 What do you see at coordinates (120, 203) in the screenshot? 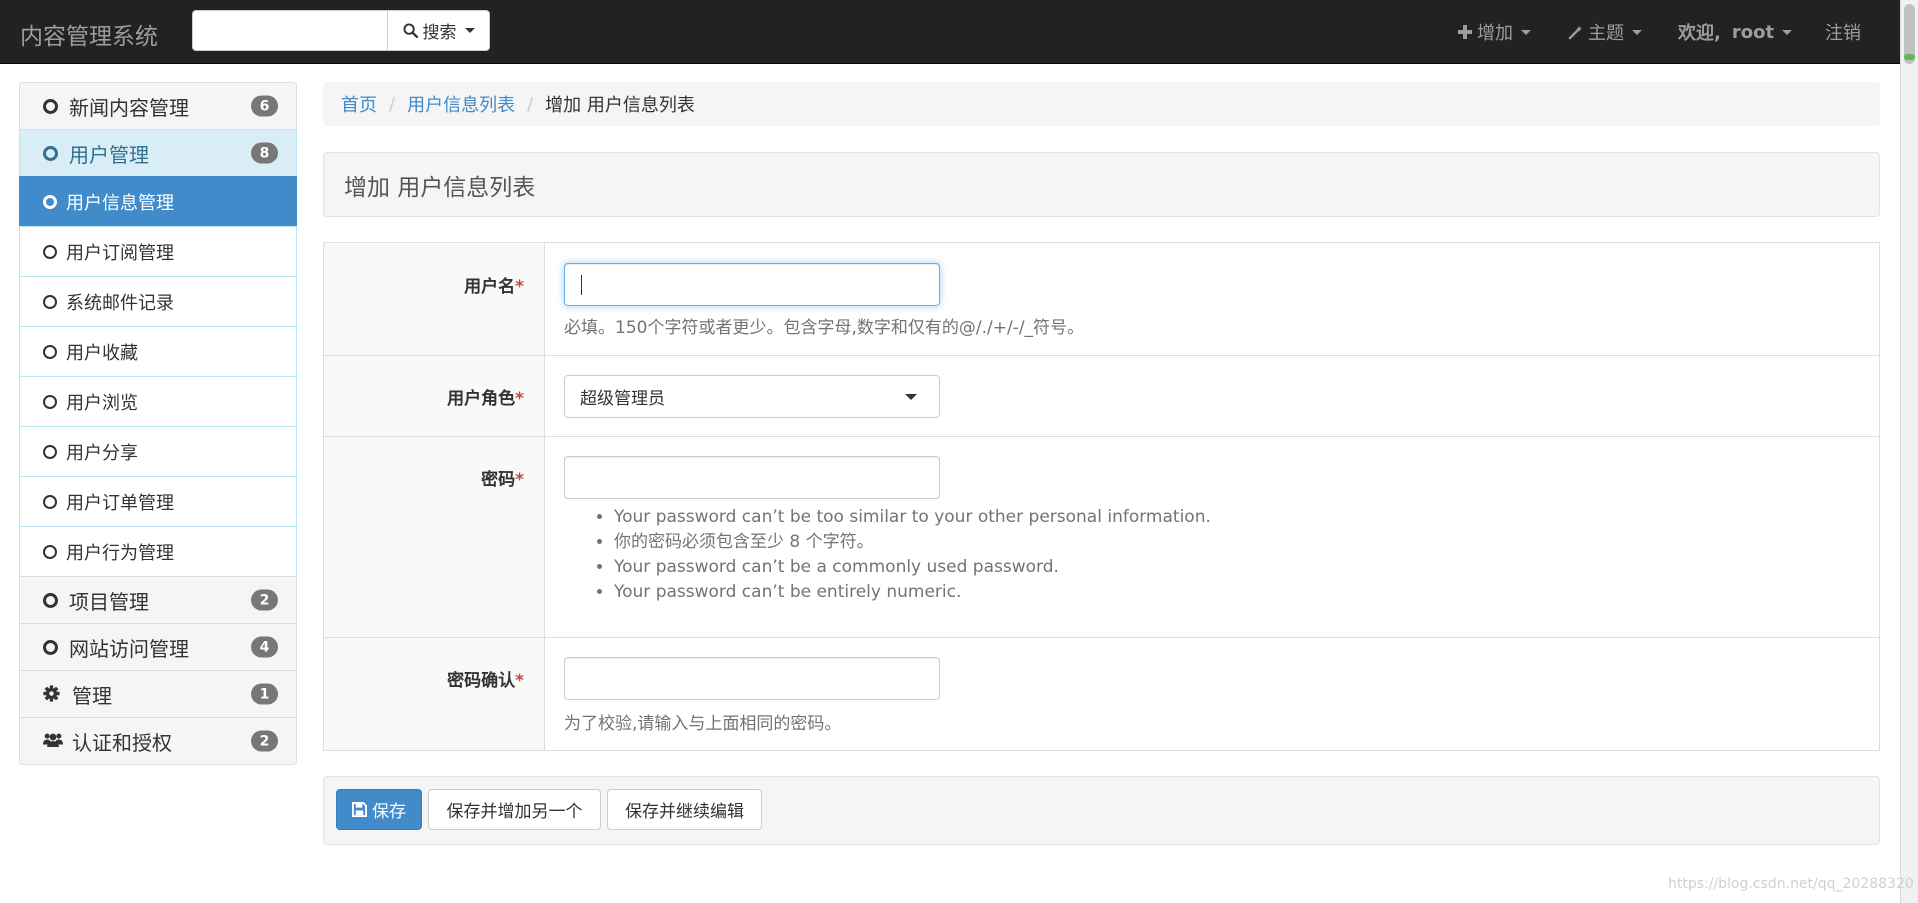
I see `sidebar-item-label: 用户信息管理` at bounding box center [120, 203].